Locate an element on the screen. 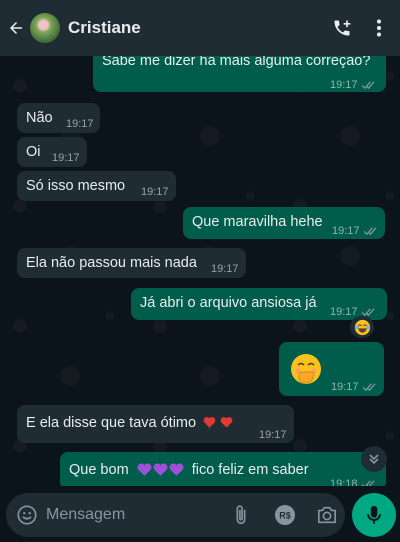 This screenshot has width=400, height=542. payment-button: R$ is located at coordinates (285, 515).